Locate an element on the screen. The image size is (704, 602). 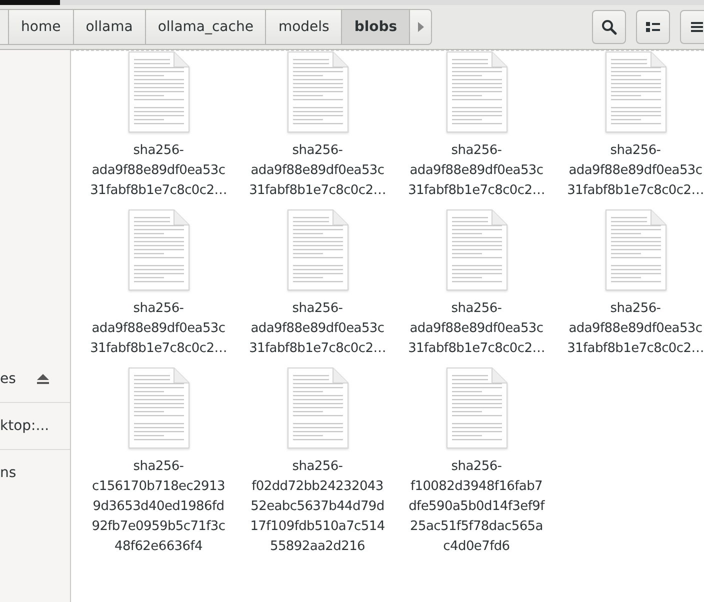
path-button is located at coordinates (4, 27).